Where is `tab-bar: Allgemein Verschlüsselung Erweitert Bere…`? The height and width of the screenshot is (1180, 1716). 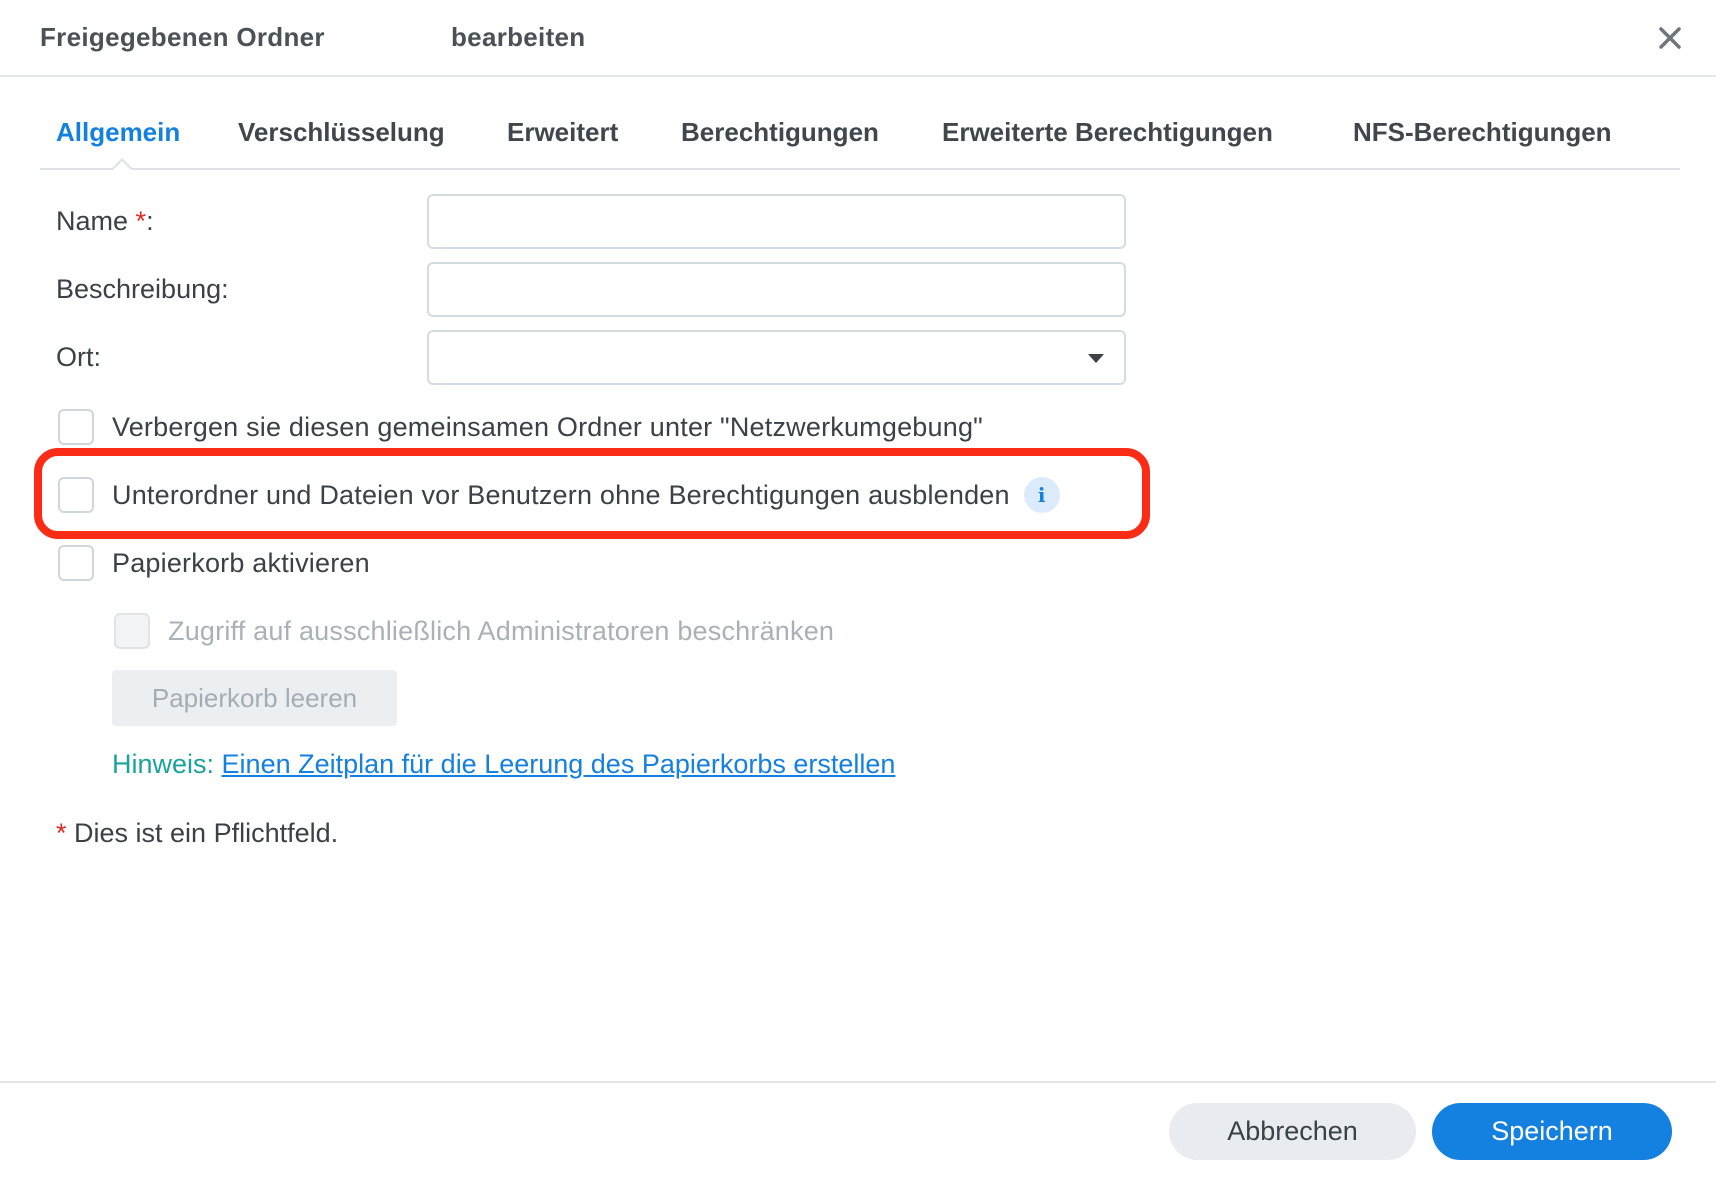
tab-bar: Allgemein Verschlüsselung Erweitert Bere… is located at coordinates (860, 135).